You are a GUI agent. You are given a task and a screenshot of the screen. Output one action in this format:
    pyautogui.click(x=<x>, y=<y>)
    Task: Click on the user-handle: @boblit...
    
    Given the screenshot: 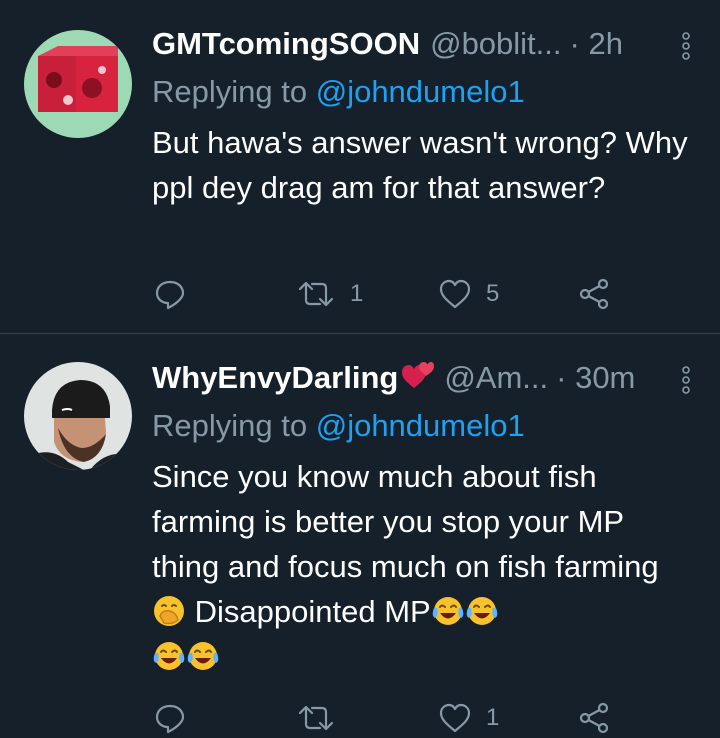 What is the action you would take?
    pyautogui.click(x=495, y=44)
    